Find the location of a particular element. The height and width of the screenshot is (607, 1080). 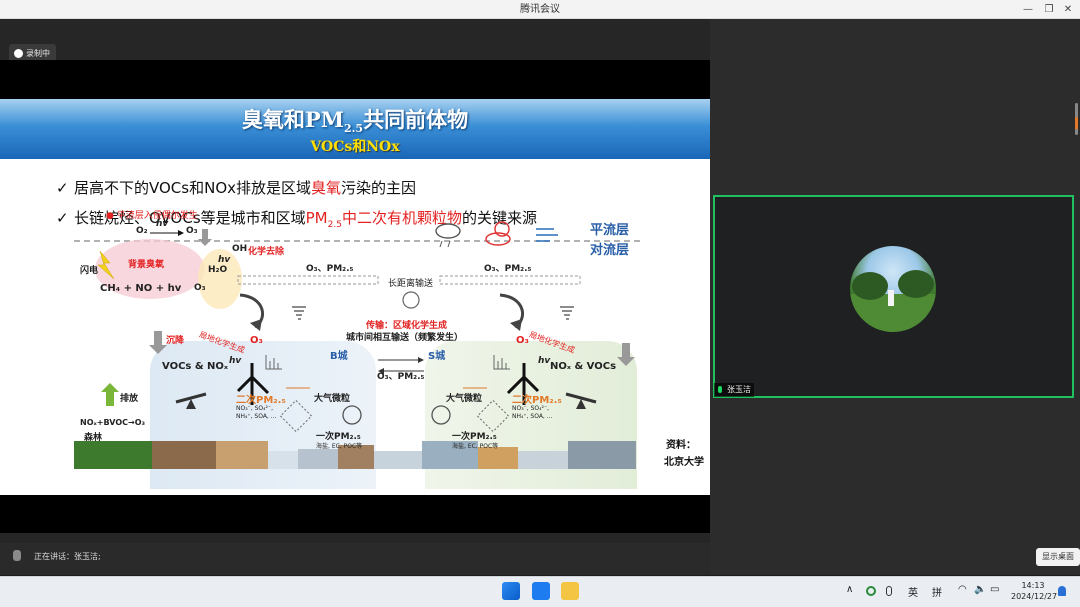

mic-icon is located at coordinates (17, 555).